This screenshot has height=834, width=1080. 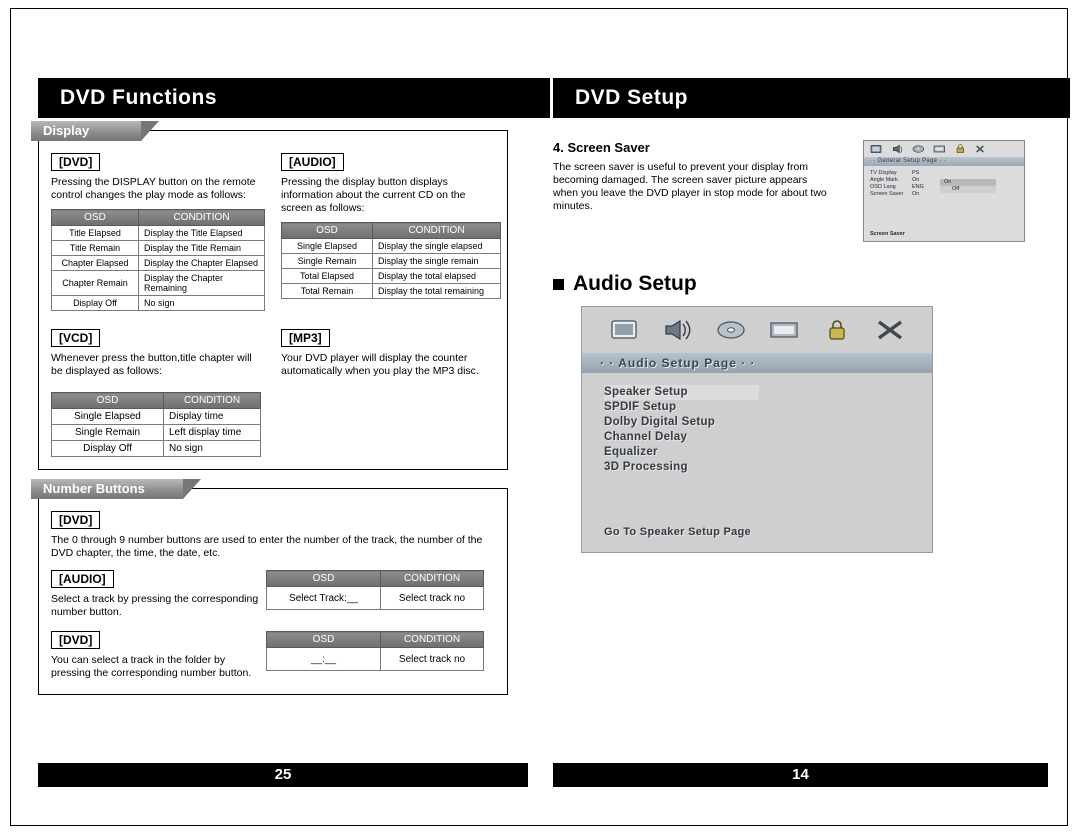 I want to click on cell-osd: Title Elapsed, so click(x=95, y=233).